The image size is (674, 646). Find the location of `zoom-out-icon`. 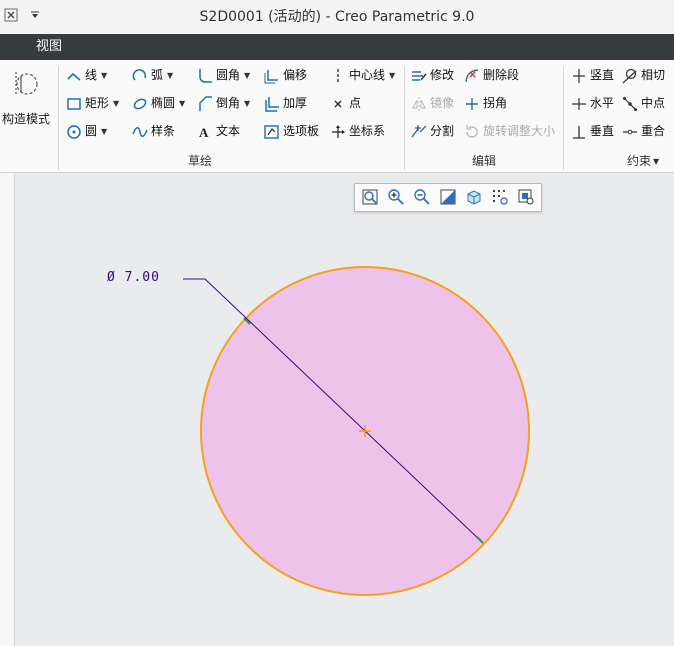

zoom-out-icon is located at coordinates (422, 197).